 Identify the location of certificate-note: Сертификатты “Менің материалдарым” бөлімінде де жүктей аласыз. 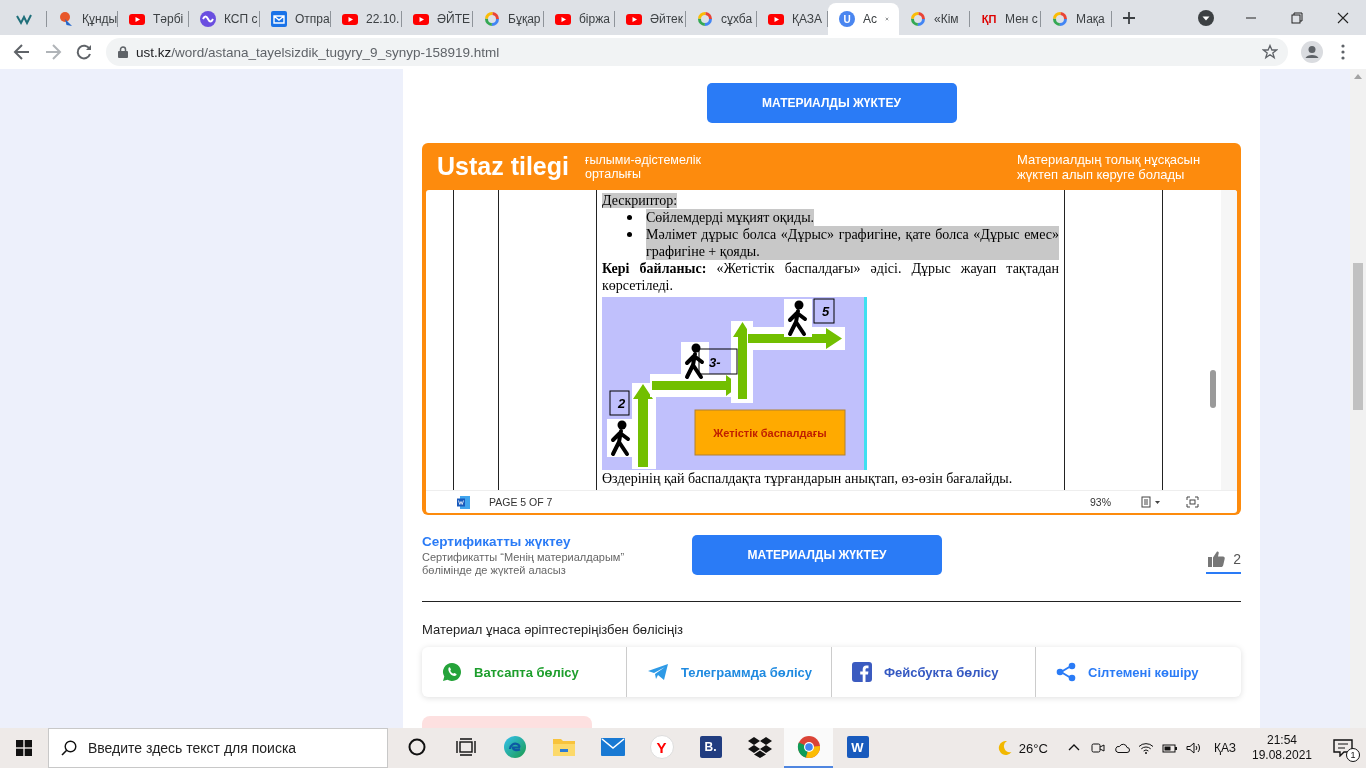
(524, 563).